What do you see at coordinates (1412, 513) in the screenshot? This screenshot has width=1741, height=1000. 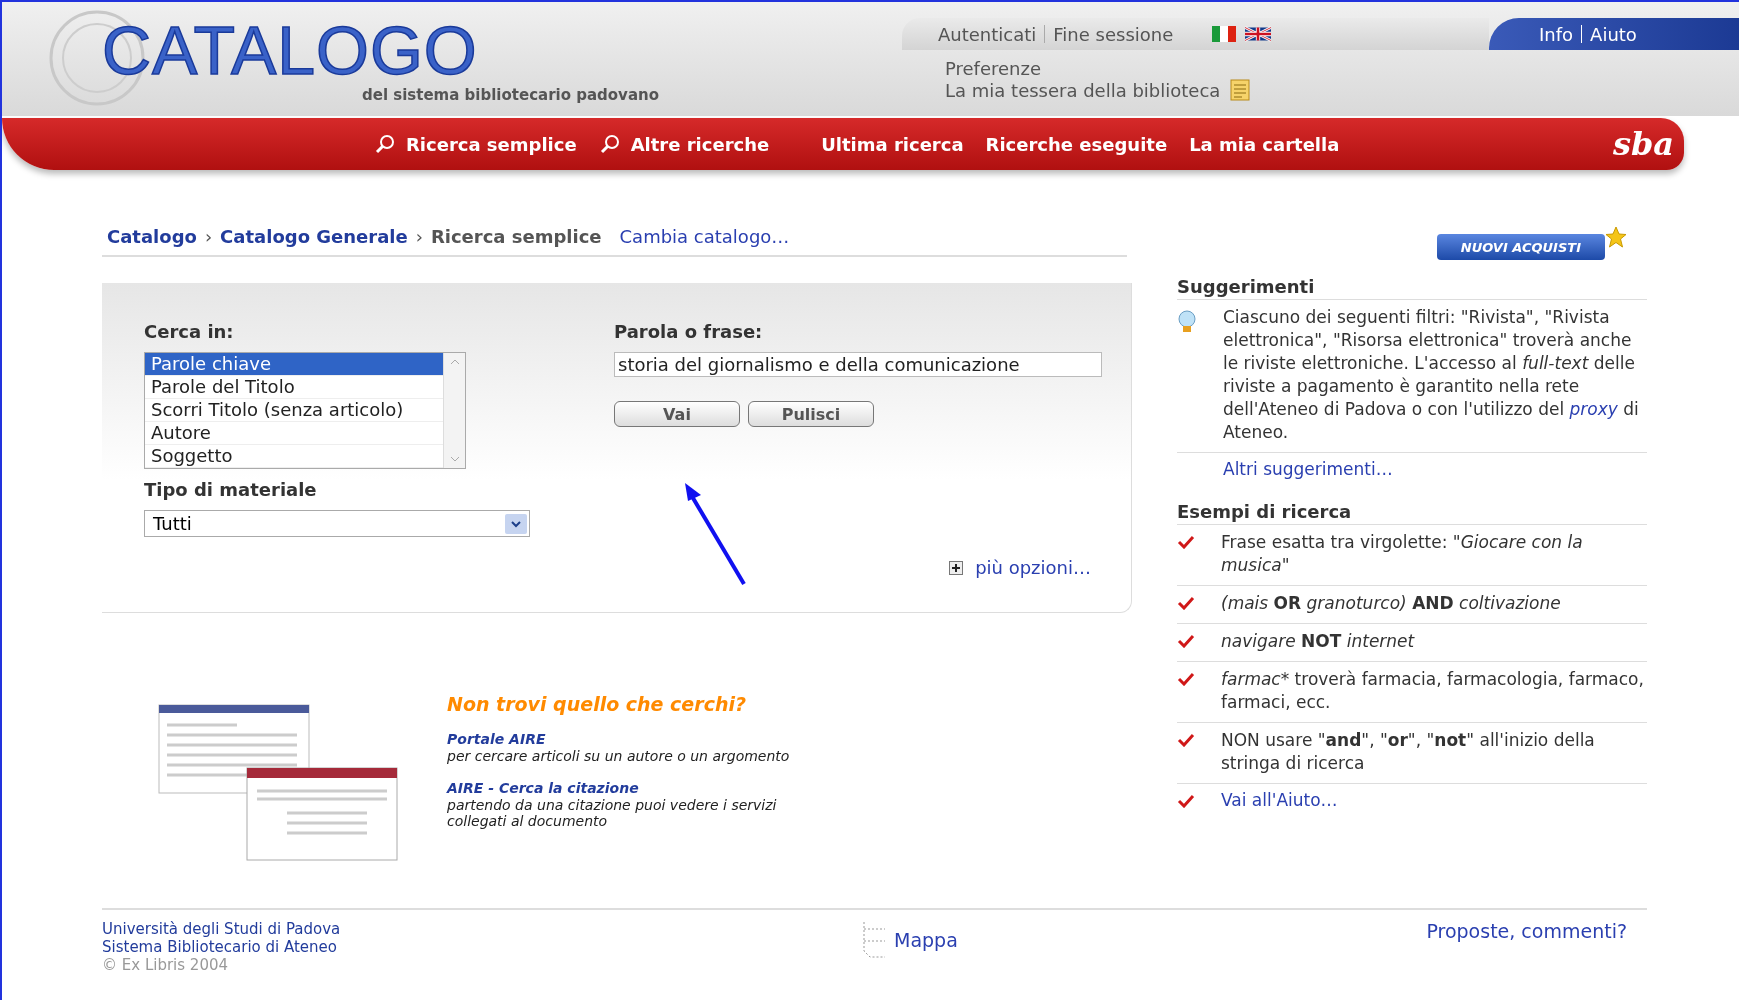 I see `section-heading: Esempi di ricerca` at bounding box center [1412, 513].